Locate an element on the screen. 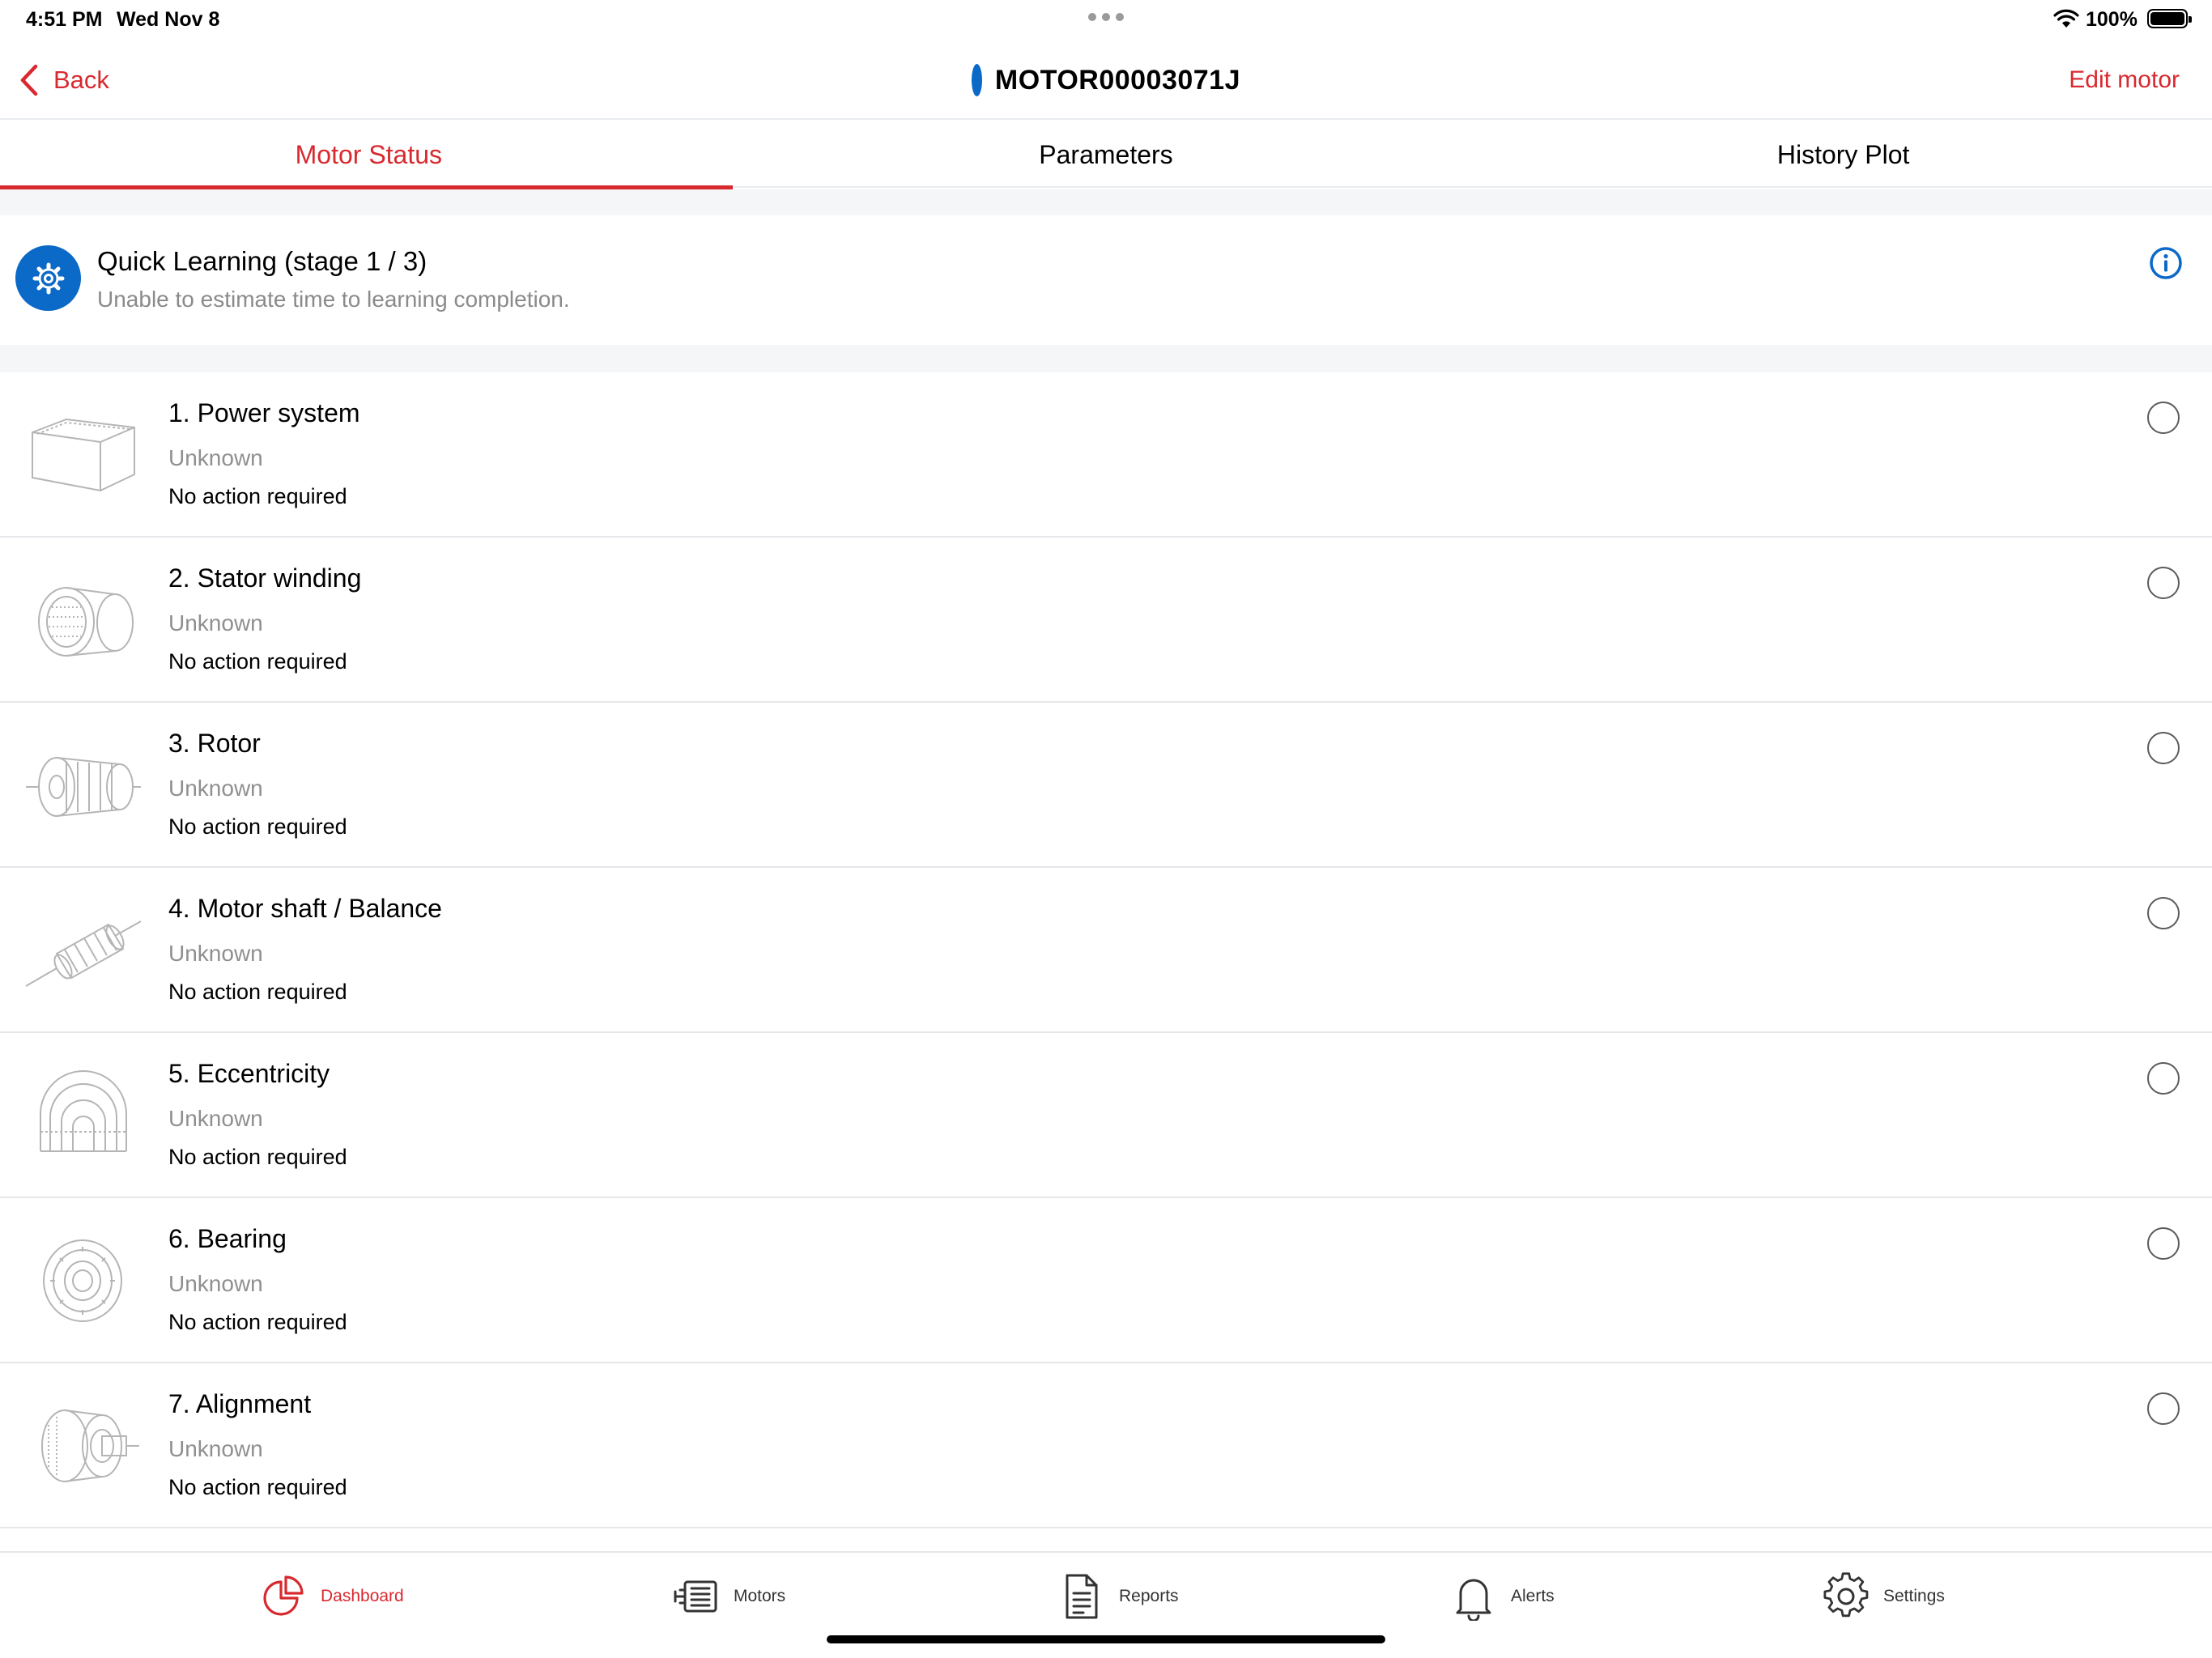 This screenshot has width=2212, height=1658. item-title: 4. Motor shaft / Balance is located at coordinates (305, 908).